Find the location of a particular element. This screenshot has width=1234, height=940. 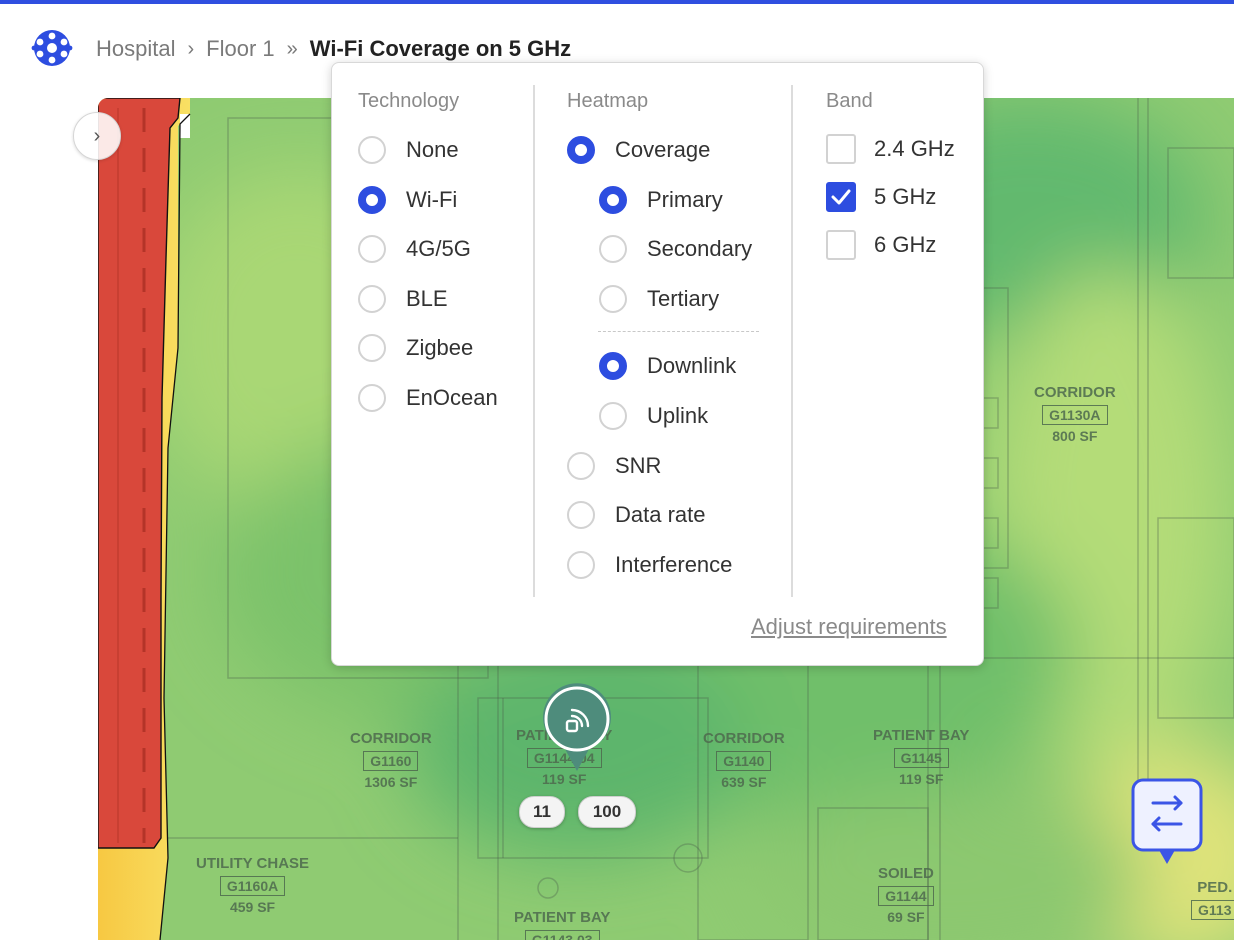

room-label: UTILITY CHASE G1160A 459 SF is located at coordinates (252, 885).